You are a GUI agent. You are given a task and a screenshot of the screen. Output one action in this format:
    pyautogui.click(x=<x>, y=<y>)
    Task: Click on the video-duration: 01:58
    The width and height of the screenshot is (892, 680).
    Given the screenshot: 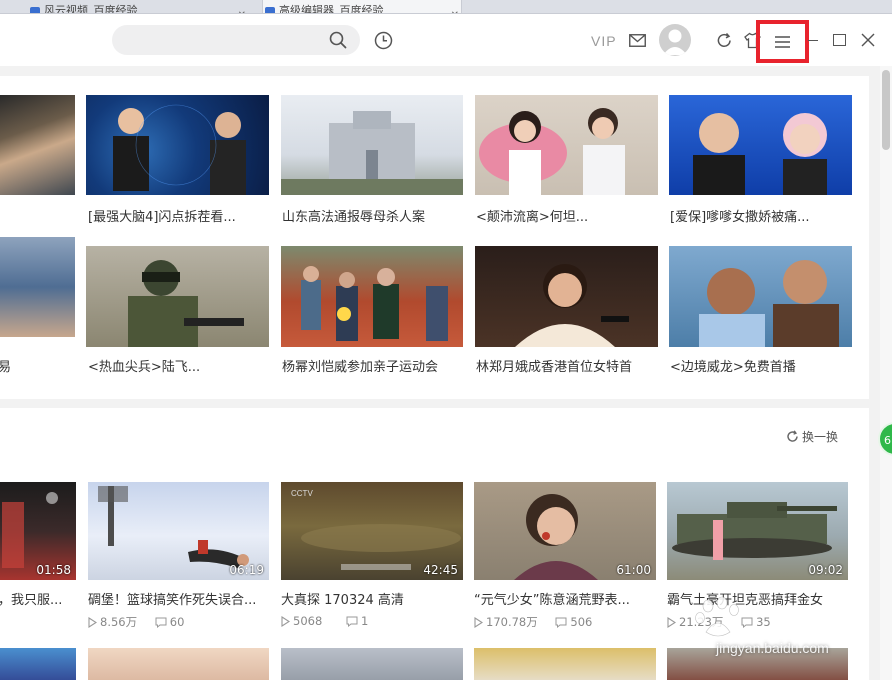 What is the action you would take?
    pyautogui.click(x=53, y=570)
    